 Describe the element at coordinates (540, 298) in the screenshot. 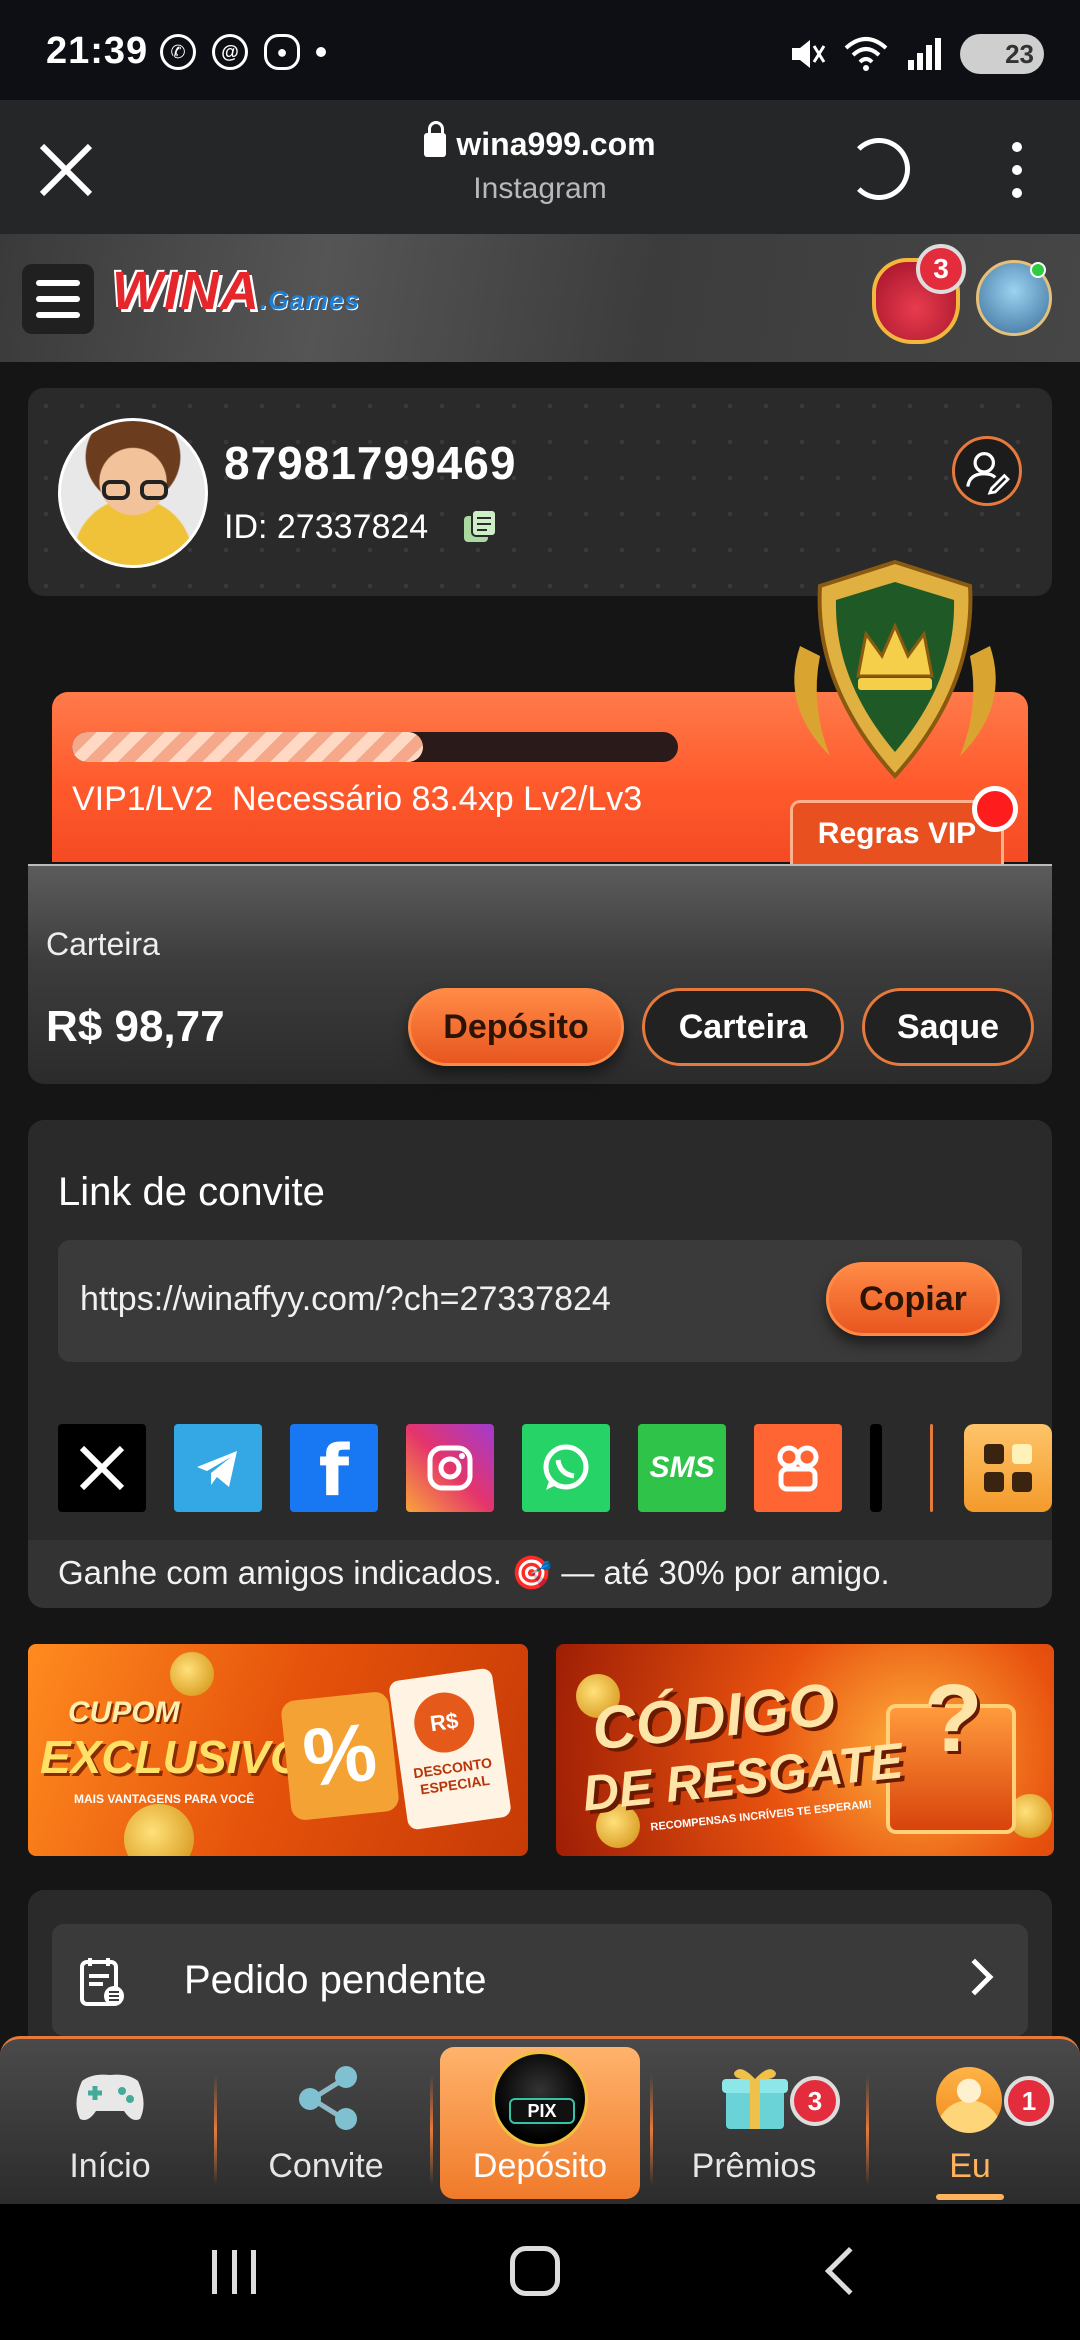

I see `site-header: WINA.Games` at that location.